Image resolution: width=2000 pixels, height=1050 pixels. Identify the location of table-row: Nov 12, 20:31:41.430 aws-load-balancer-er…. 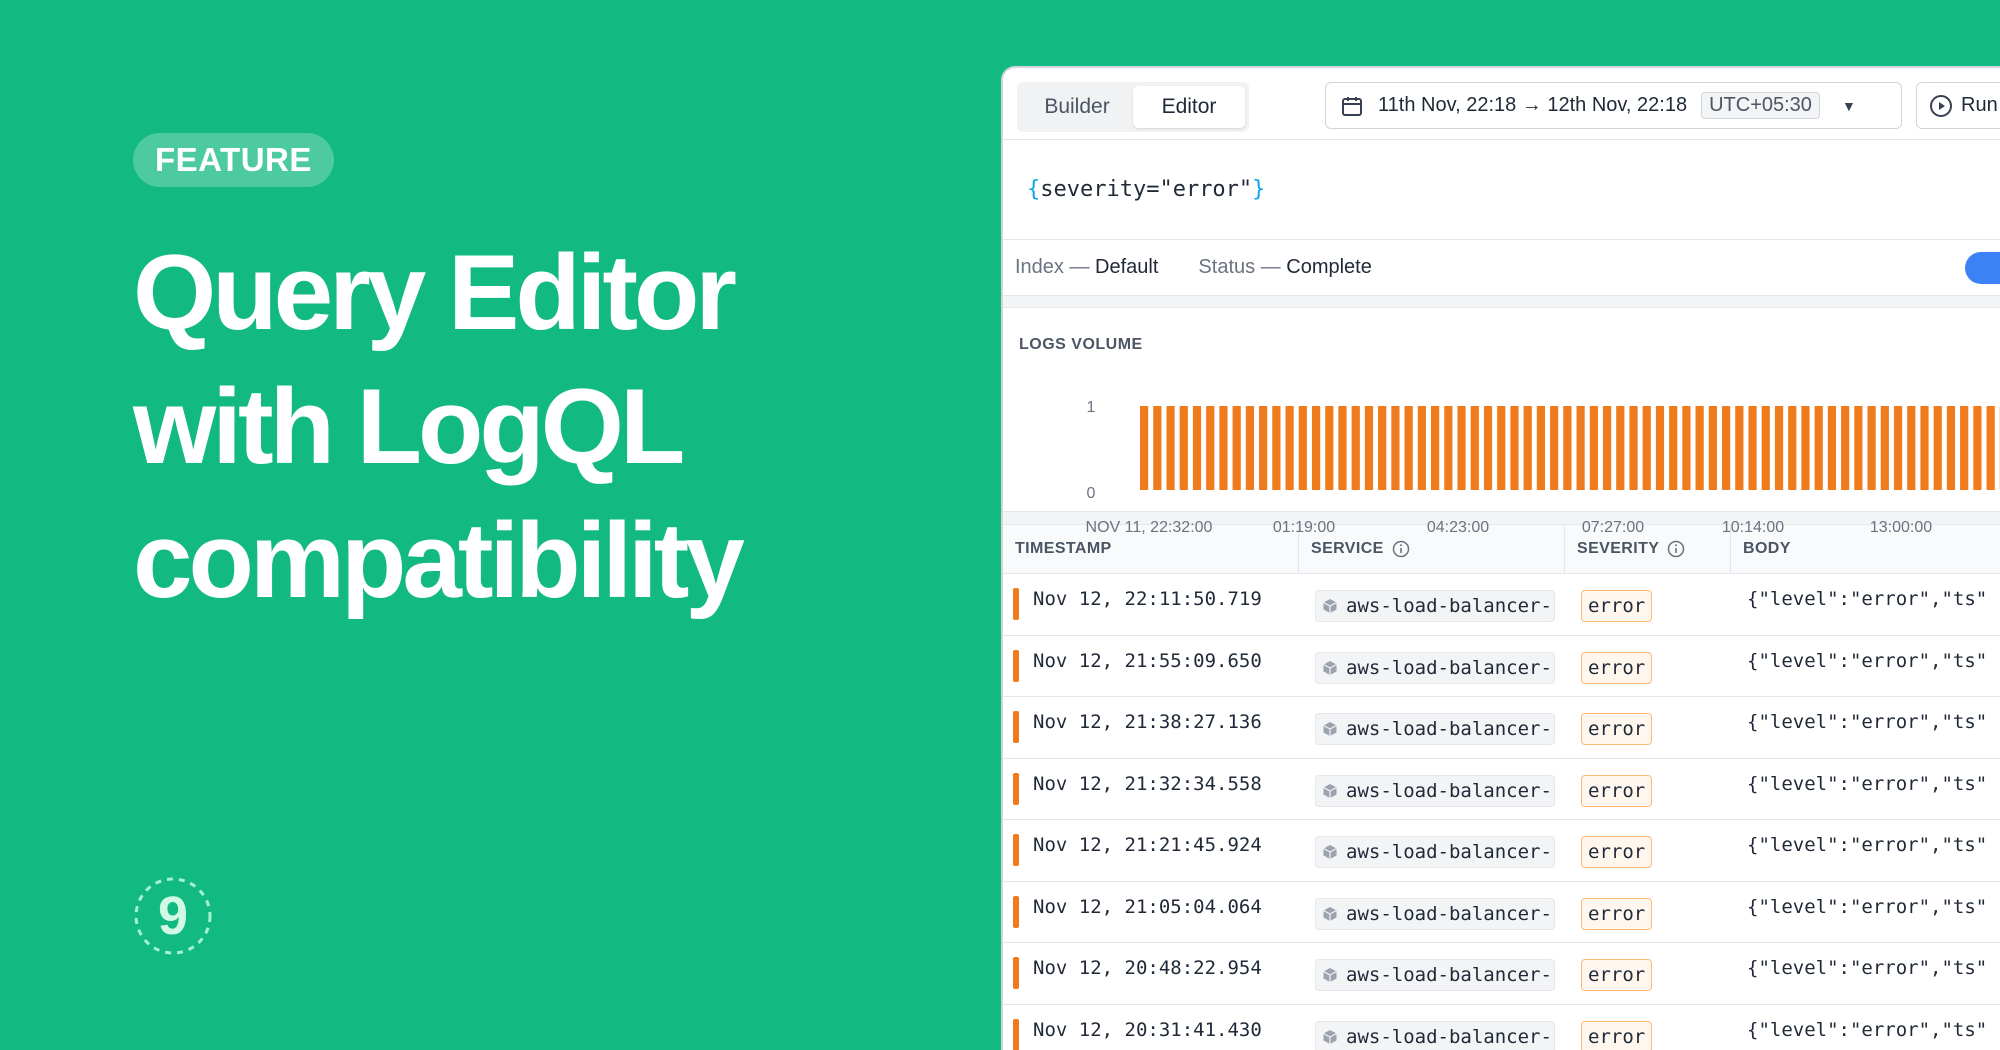
(1501, 1027).